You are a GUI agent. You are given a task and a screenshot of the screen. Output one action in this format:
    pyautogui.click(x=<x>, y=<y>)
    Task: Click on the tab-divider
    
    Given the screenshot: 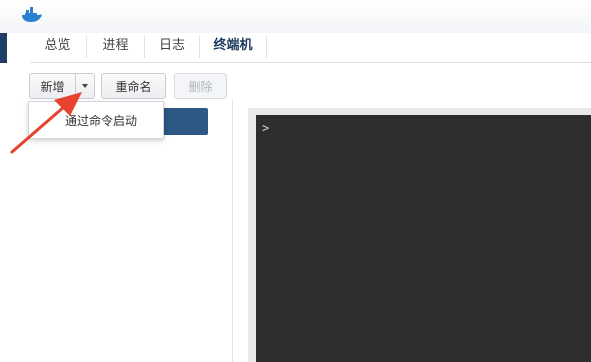 What is the action you would take?
    pyautogui.click(x=266, y=47)
    